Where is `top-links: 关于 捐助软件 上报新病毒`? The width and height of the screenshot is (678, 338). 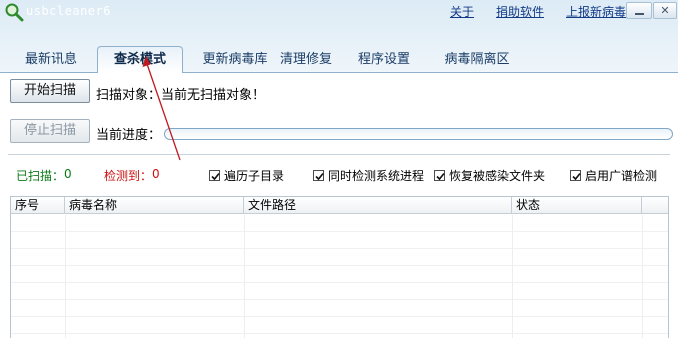 top-links: 关于 捐助软件 上报新病毒 is located at coordinates (538, 11).